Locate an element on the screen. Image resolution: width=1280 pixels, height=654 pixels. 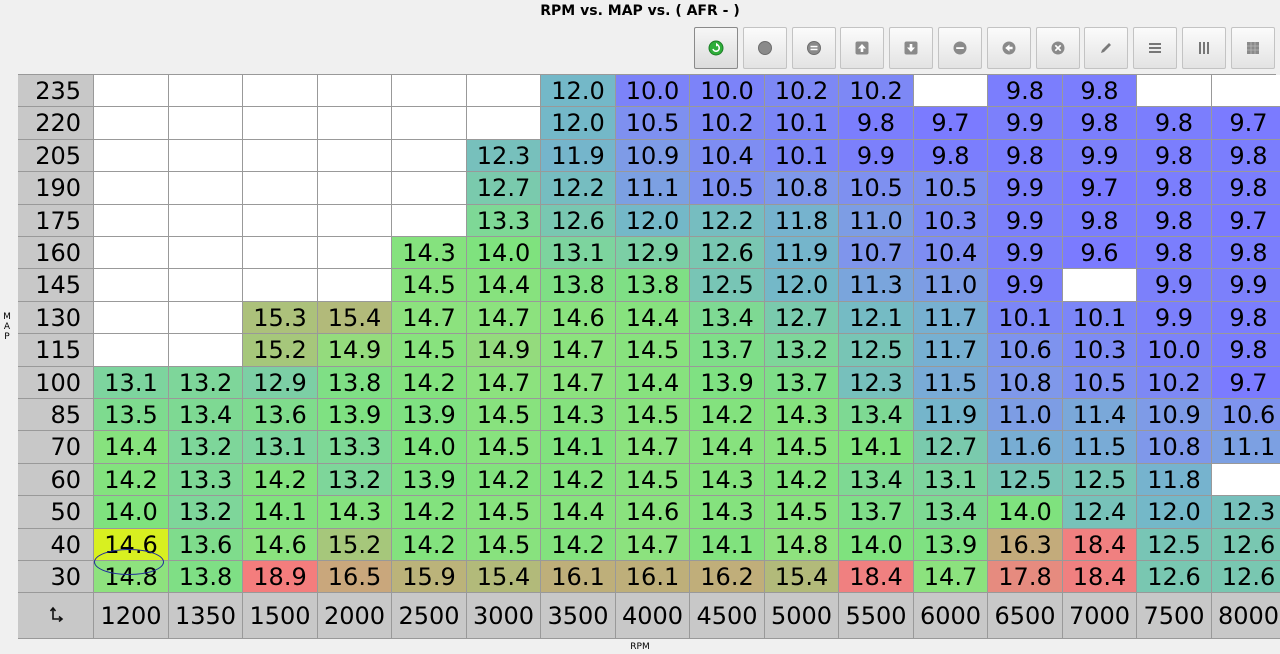
table-cell: 14.8 is located at coordinates (131, 577).